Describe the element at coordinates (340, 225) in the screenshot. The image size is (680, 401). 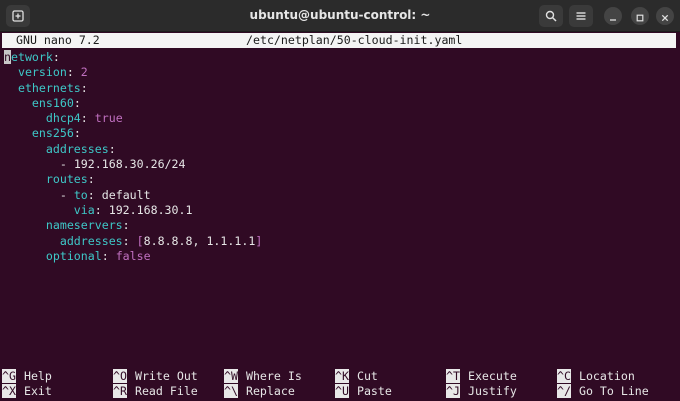
I see `editor-line: nameservers:` at that location.